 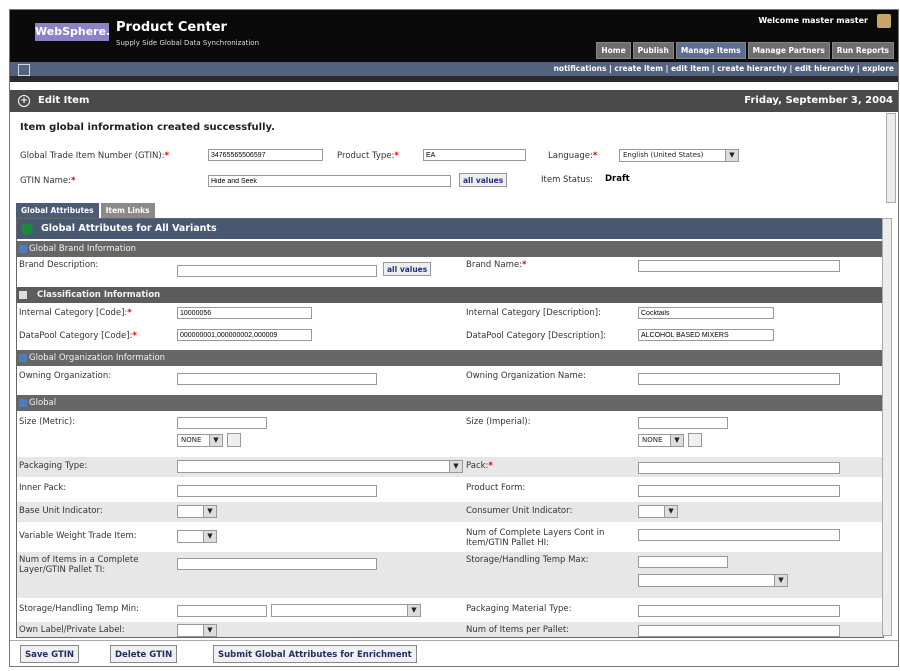 What do you see at coordinates (884, 21) in the screenshot?
I see `user-icon` at bounding box center [884, 21].